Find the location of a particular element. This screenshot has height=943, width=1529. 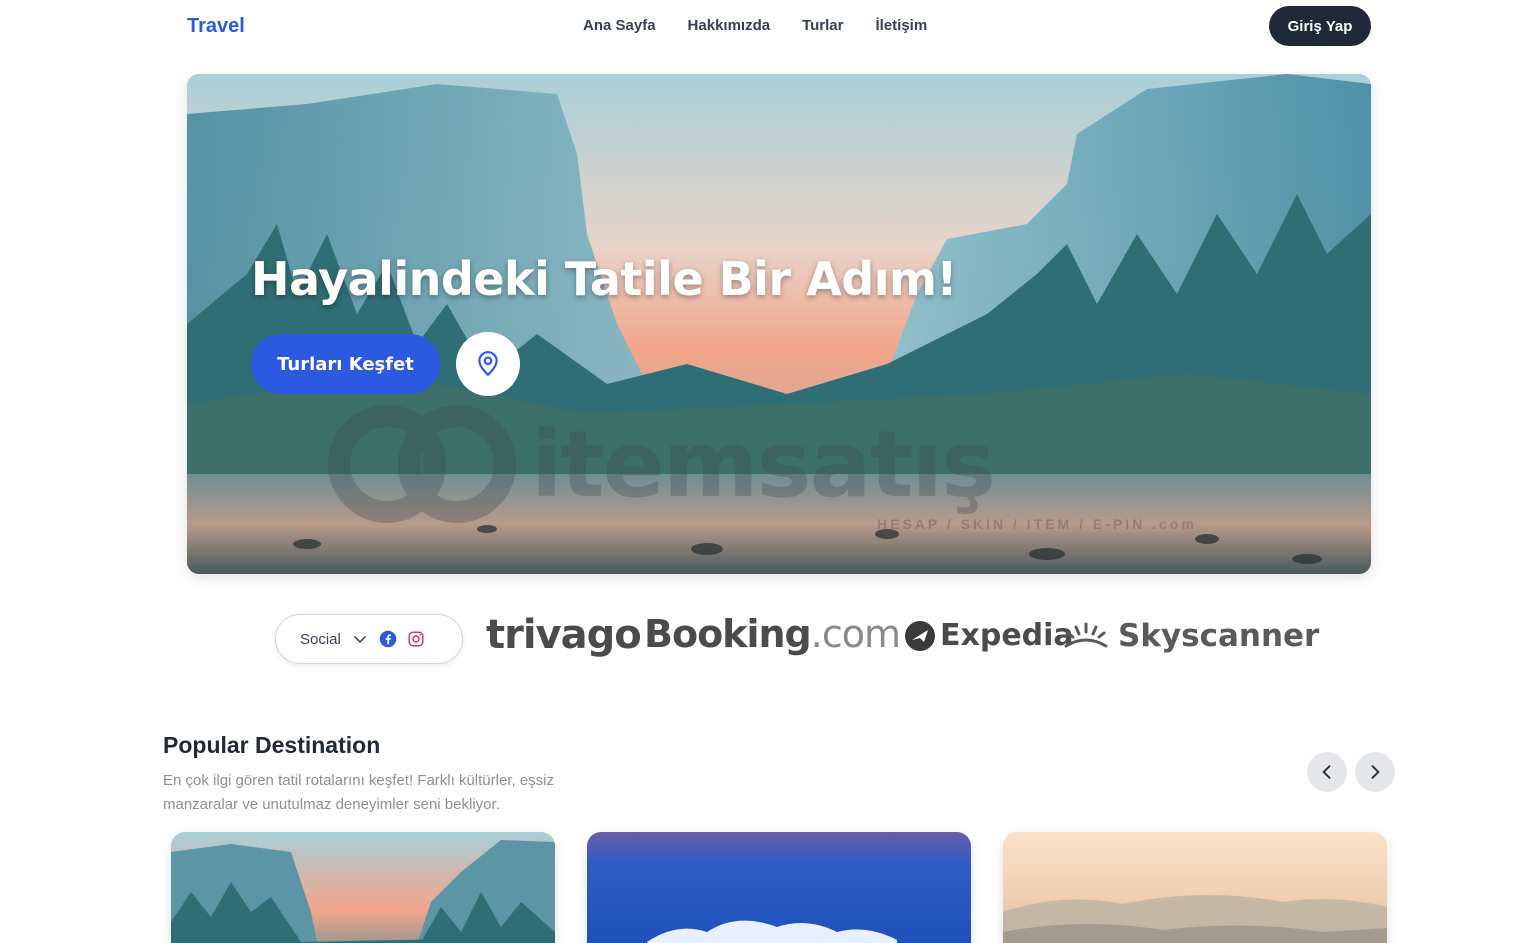

login-button: Giriş Yap is located at coordinates (1320, 26).